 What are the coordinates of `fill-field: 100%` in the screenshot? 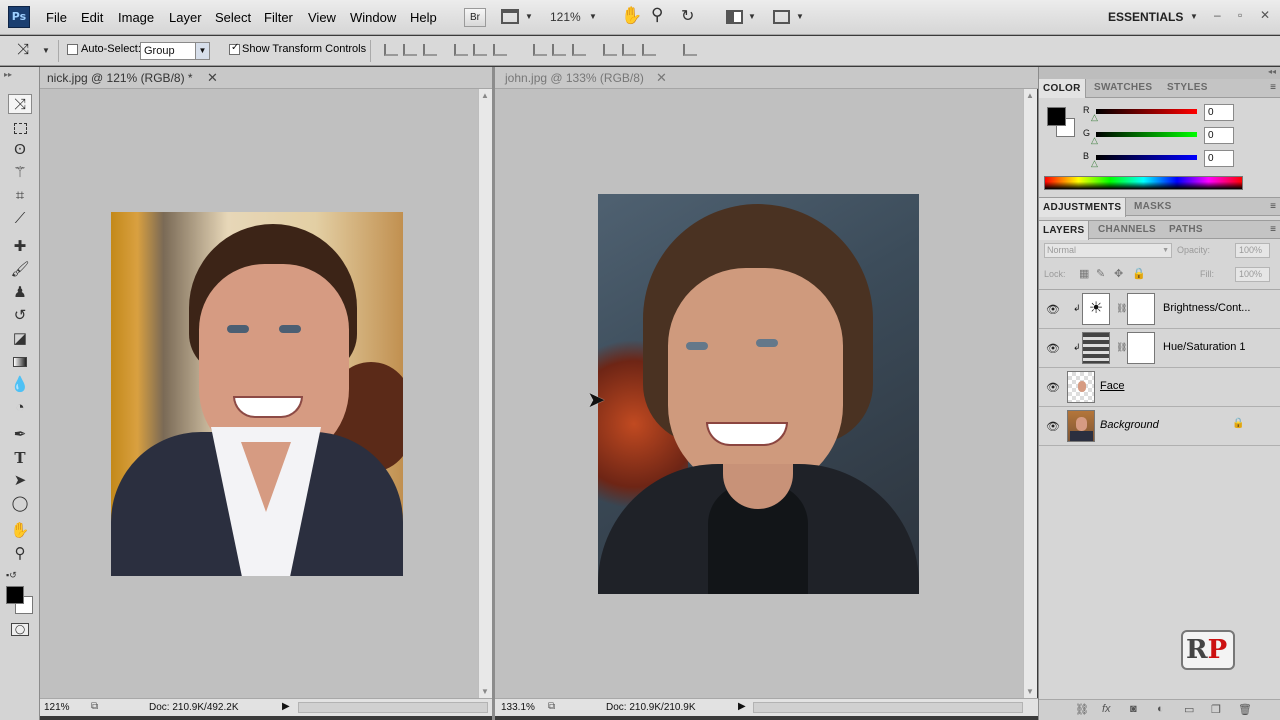 It's located at (1252, 274).